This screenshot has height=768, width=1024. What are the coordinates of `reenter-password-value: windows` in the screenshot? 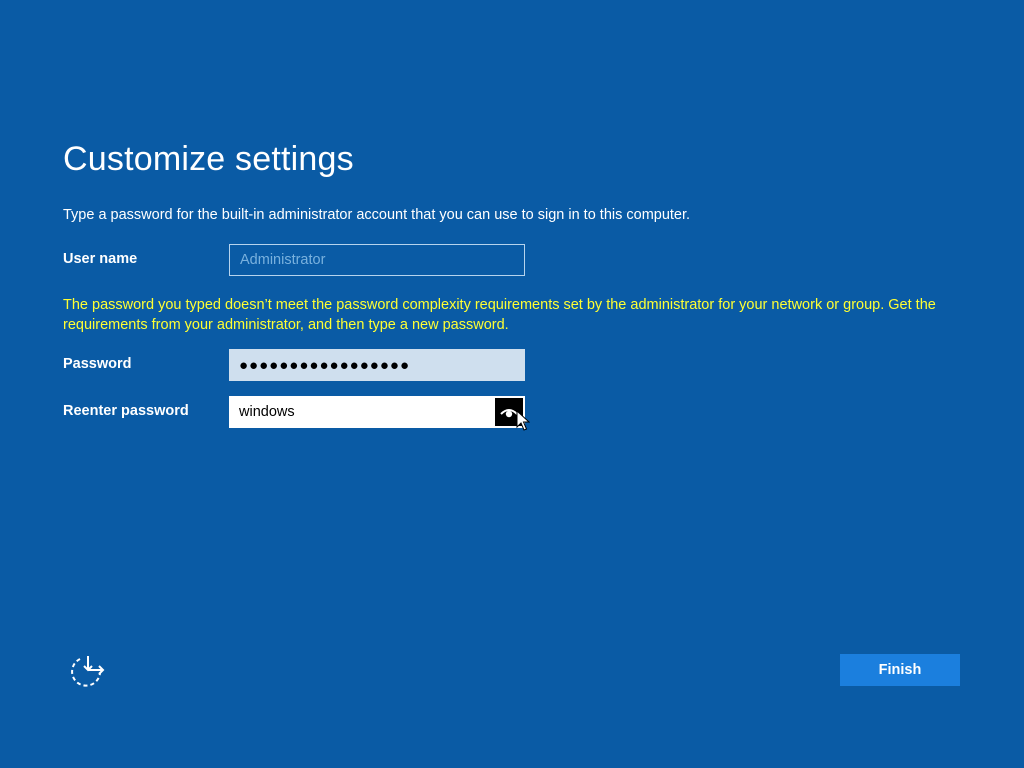 It's located at (267, 412).